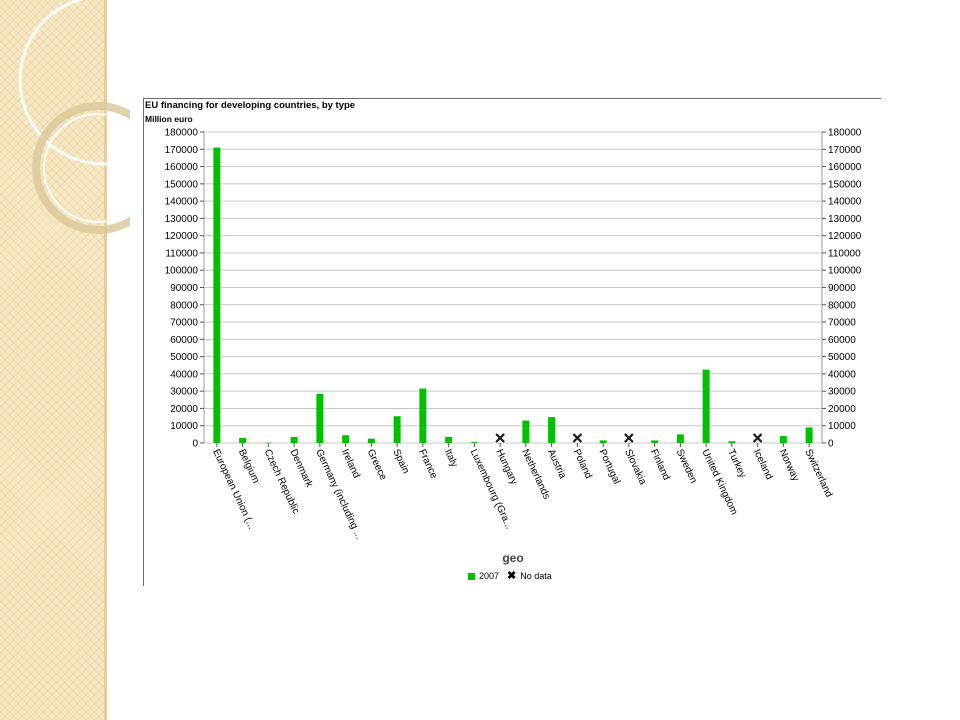  I want to click on x-tick-label: Ireland, so click(350, 464).